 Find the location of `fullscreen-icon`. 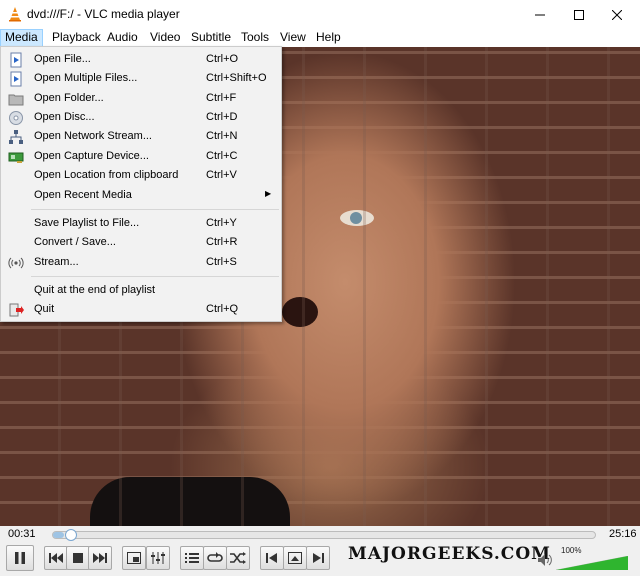

fullscreen-icon is located at coordinates (134, 558).